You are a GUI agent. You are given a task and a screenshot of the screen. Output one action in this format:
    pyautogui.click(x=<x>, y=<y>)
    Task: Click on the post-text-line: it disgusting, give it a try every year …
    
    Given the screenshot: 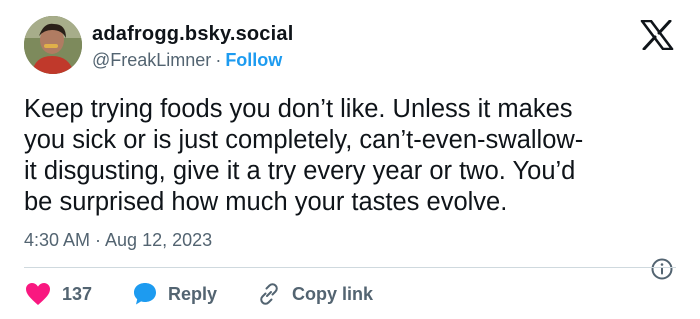 What is the action you would take?
    pyautogui.click(x=300, y=171)
    